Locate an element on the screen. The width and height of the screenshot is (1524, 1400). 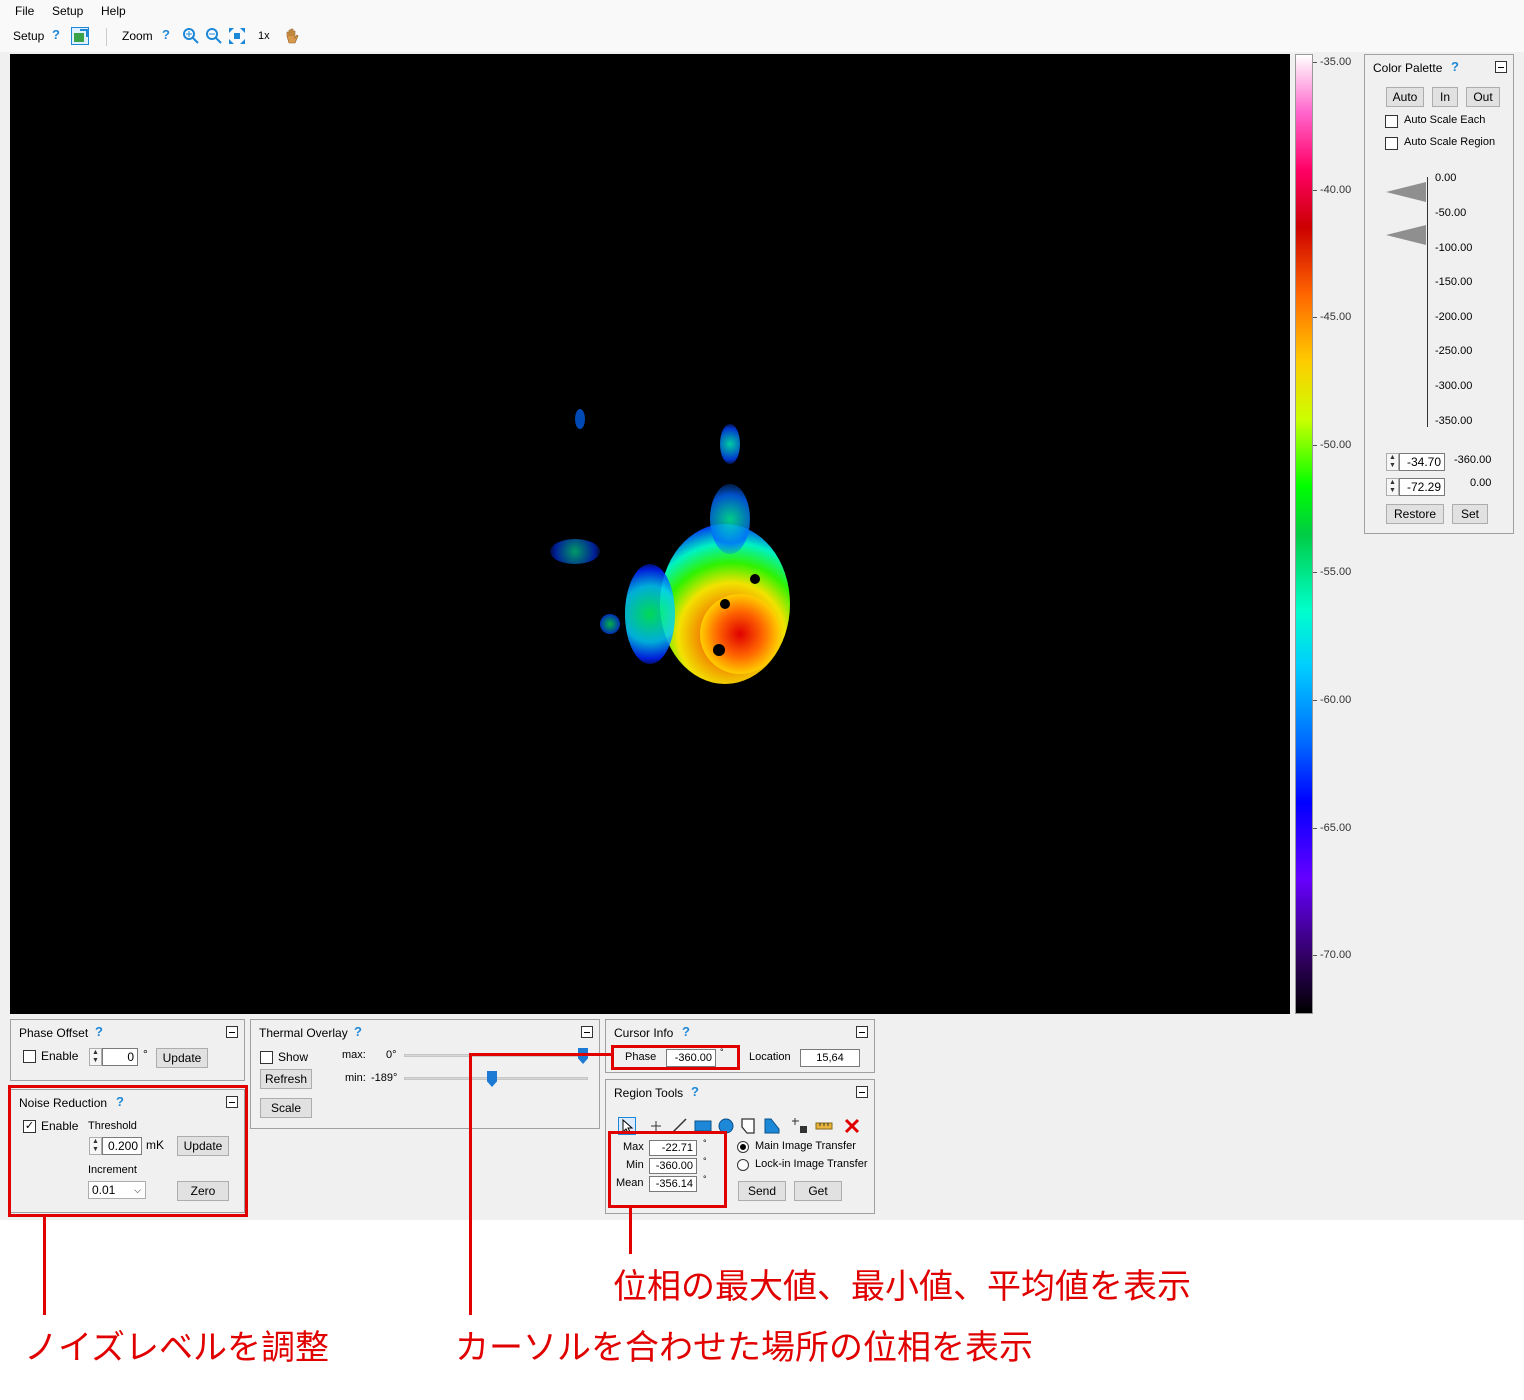
phase-highlight is located at coordinates (675, 1057).